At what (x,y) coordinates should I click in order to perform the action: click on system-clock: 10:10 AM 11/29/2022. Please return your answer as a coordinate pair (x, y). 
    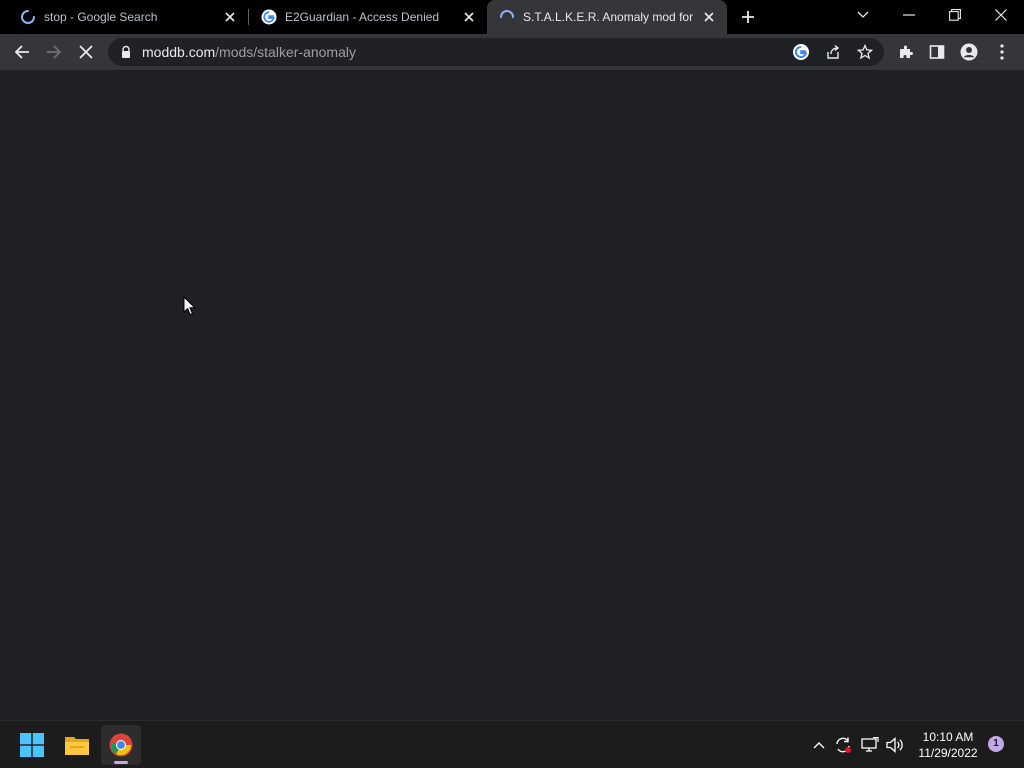
    Looking at the image, I should click on (948, 745).